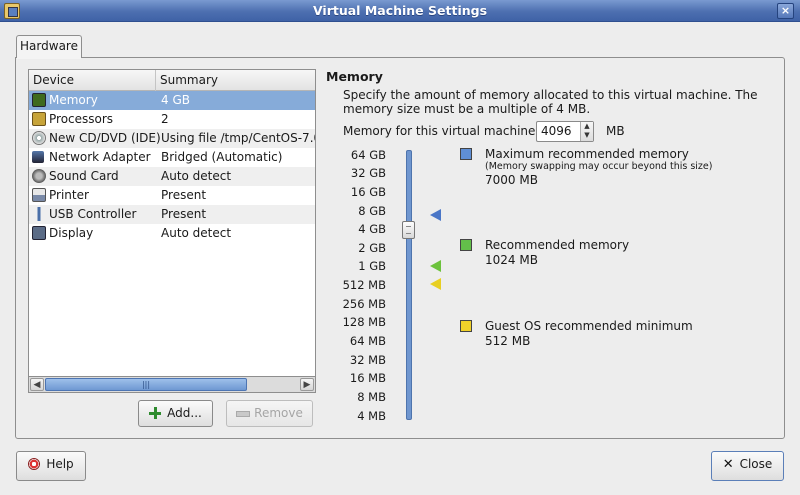 The height and width of the screenshot is (495, 800). What do you see at coordinates (307, 384) in the screenshot?
I see `scroll-right-arrow-icon: ▶` at bounding box center [307, 384].